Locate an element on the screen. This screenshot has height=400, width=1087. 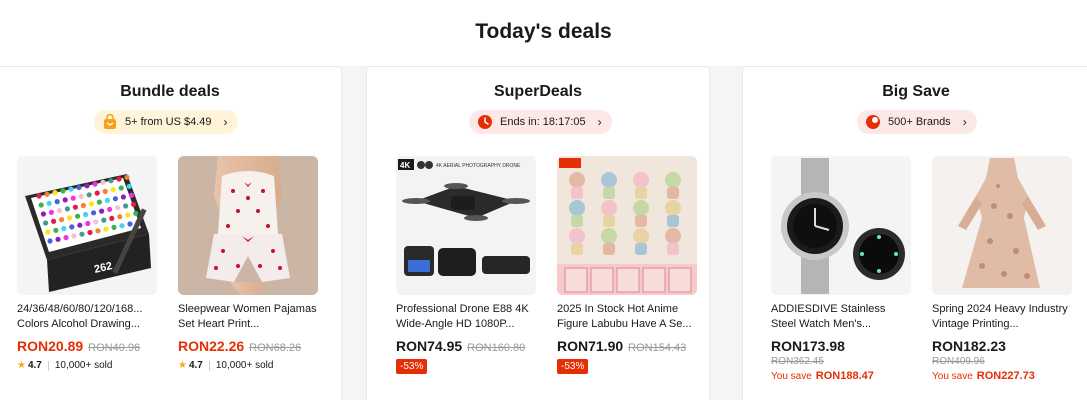
bundle-deals-pill: 5+ from US $4.49 › is located at coordinates (166, 122).